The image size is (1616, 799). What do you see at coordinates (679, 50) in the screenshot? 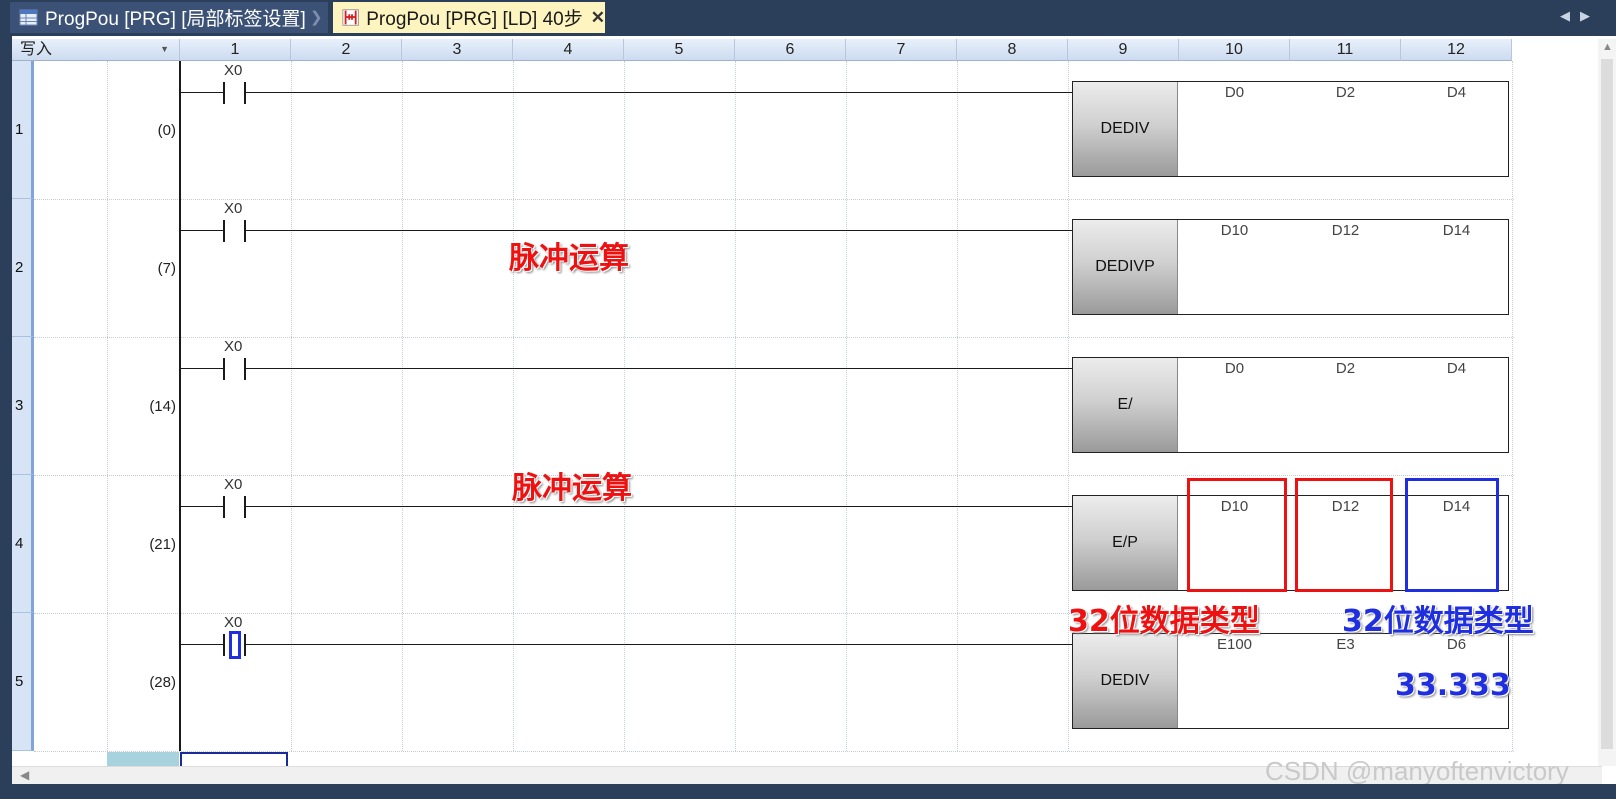
I see `column-header: 5` at bounding box center [679, 50].